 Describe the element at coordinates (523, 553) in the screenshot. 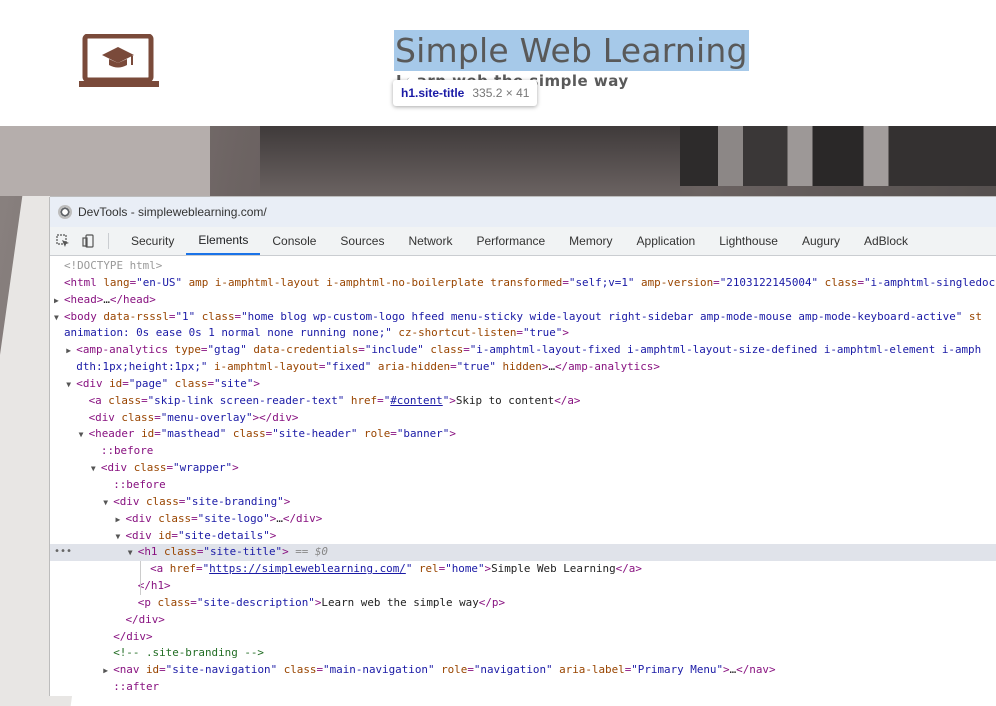

I see `dom-line-selected: ••• ▼ <h1 class="site-title"> == $0` at that location.